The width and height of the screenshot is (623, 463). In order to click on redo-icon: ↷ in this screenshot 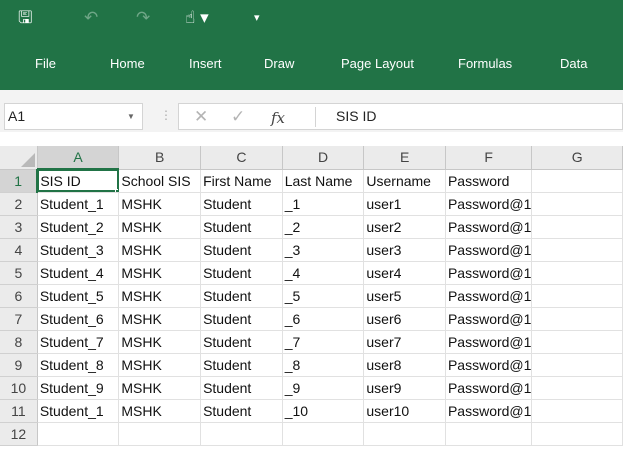, I will do `click(143, 18)`.